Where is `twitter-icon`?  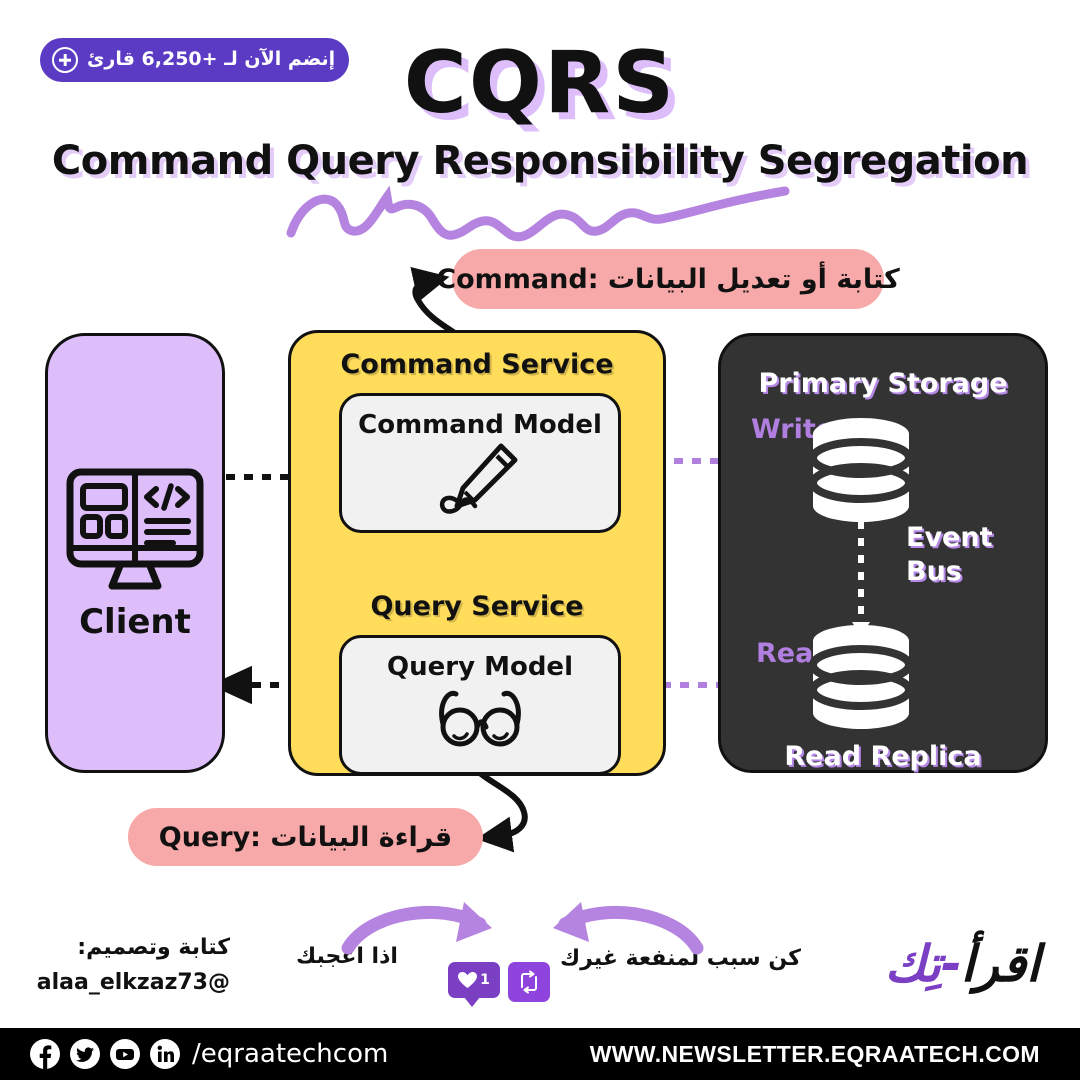 twitter-icon is located at coordinates (85, 1054).